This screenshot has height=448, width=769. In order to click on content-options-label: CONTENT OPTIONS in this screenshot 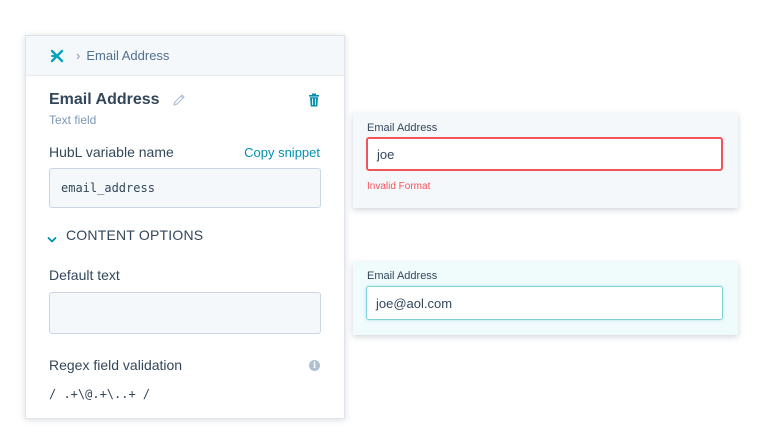, I will do `click(135, 235)`.